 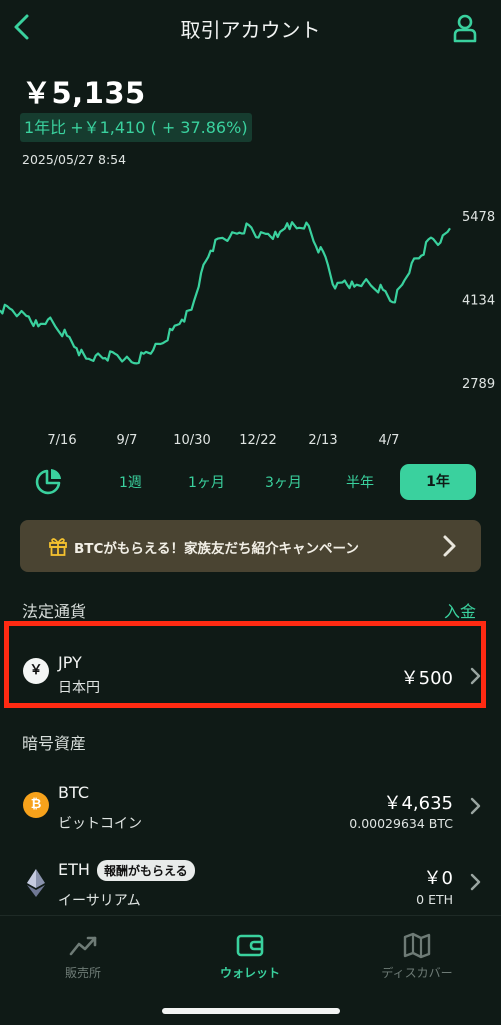 I want to click on nav-item-discover: ディスカバー, so click(x=417, y=958).